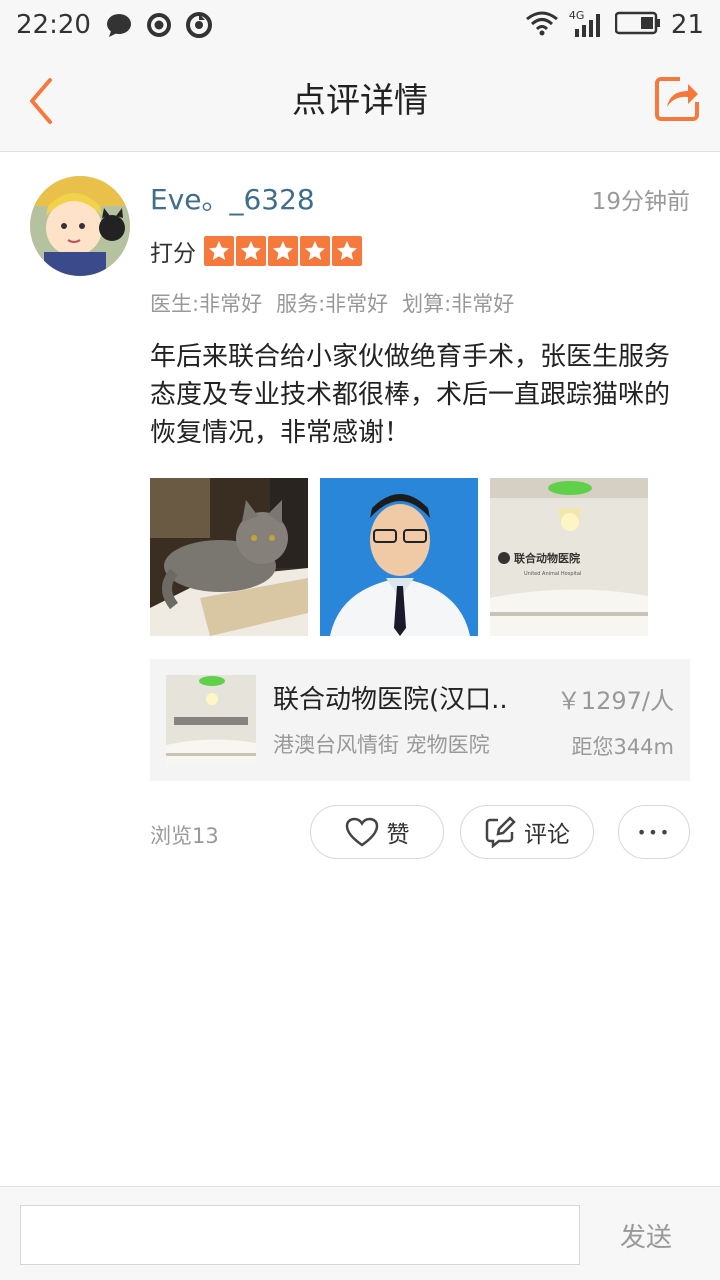  What do you see at coordinates (542, 25) in the screenshot?
I see `wifi-icon` at bounding box center [542, 25].